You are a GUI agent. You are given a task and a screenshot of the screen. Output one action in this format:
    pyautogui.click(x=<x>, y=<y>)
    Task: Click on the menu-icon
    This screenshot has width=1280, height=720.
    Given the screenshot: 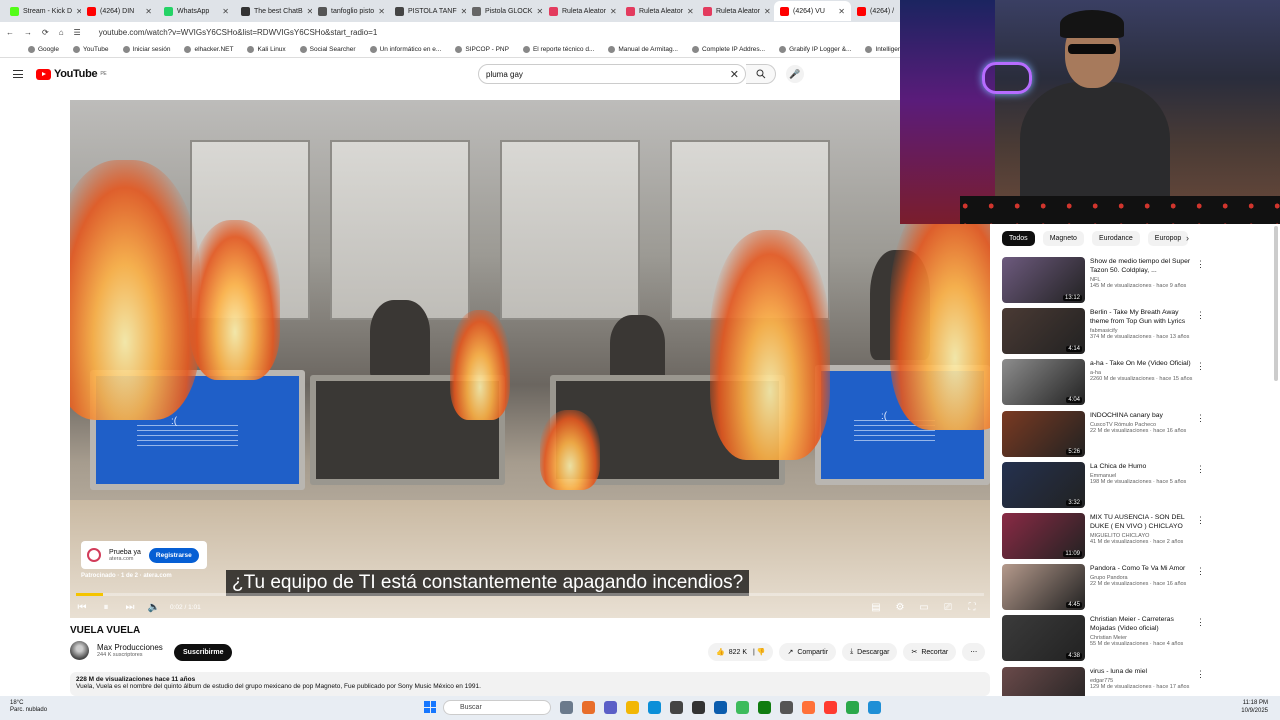 What is the action you would take?
    pyautogui.click(x=18, y=74)
    